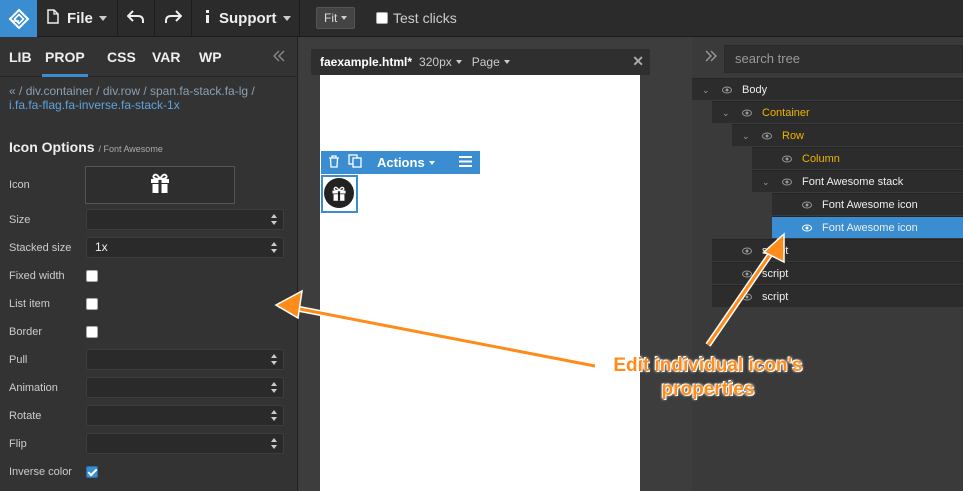  What do you see at coordinates (121, 91) in the screenshot?
I see `breadcrumb-item: div.row` at bounding box center [121, 91].